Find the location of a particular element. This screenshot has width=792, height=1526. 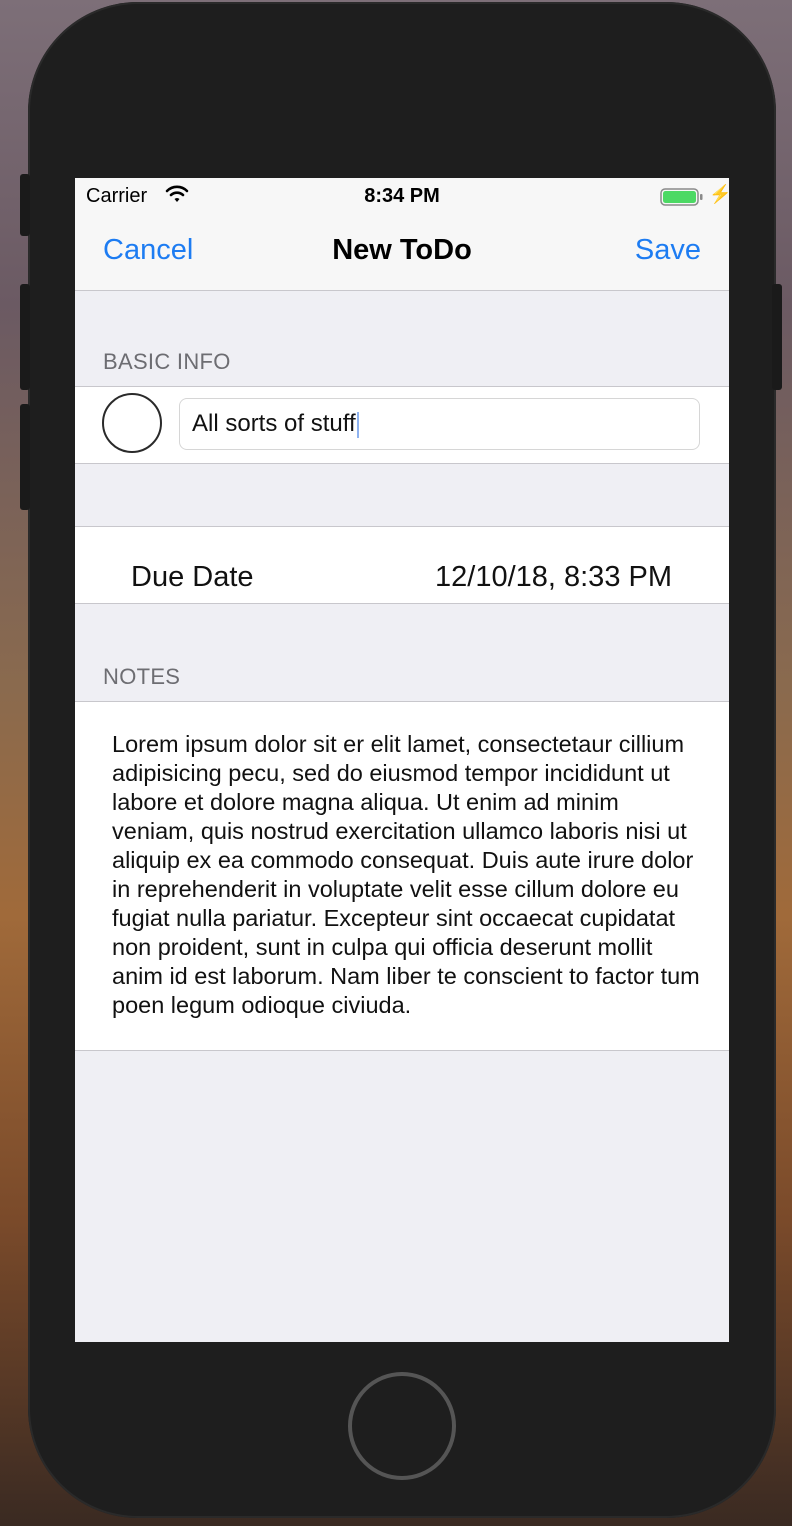

section-header-basic-info: BASIC INFO is located at coordinates (167, 361).